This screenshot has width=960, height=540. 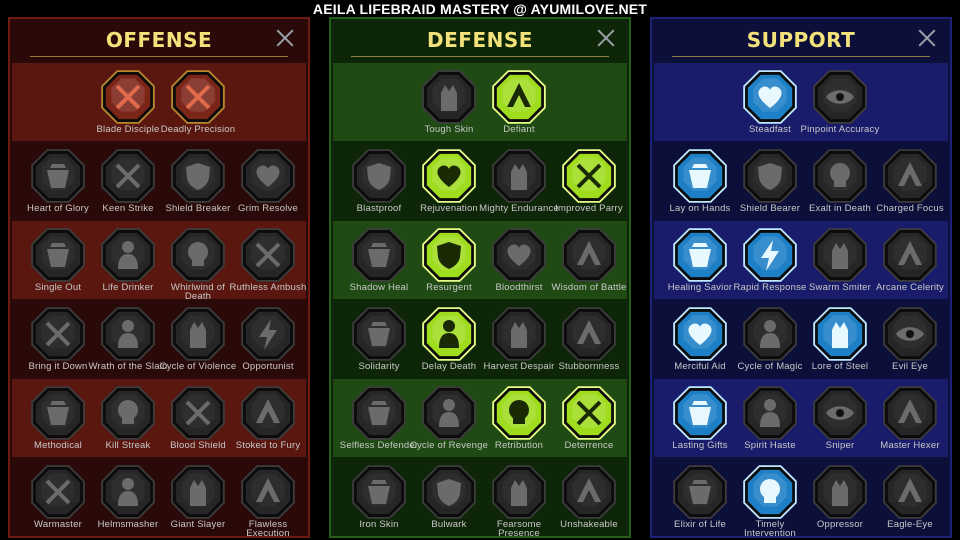 I want to click on talent-lore-of-steel: Lore of Steel, so click(x=840, y=341).